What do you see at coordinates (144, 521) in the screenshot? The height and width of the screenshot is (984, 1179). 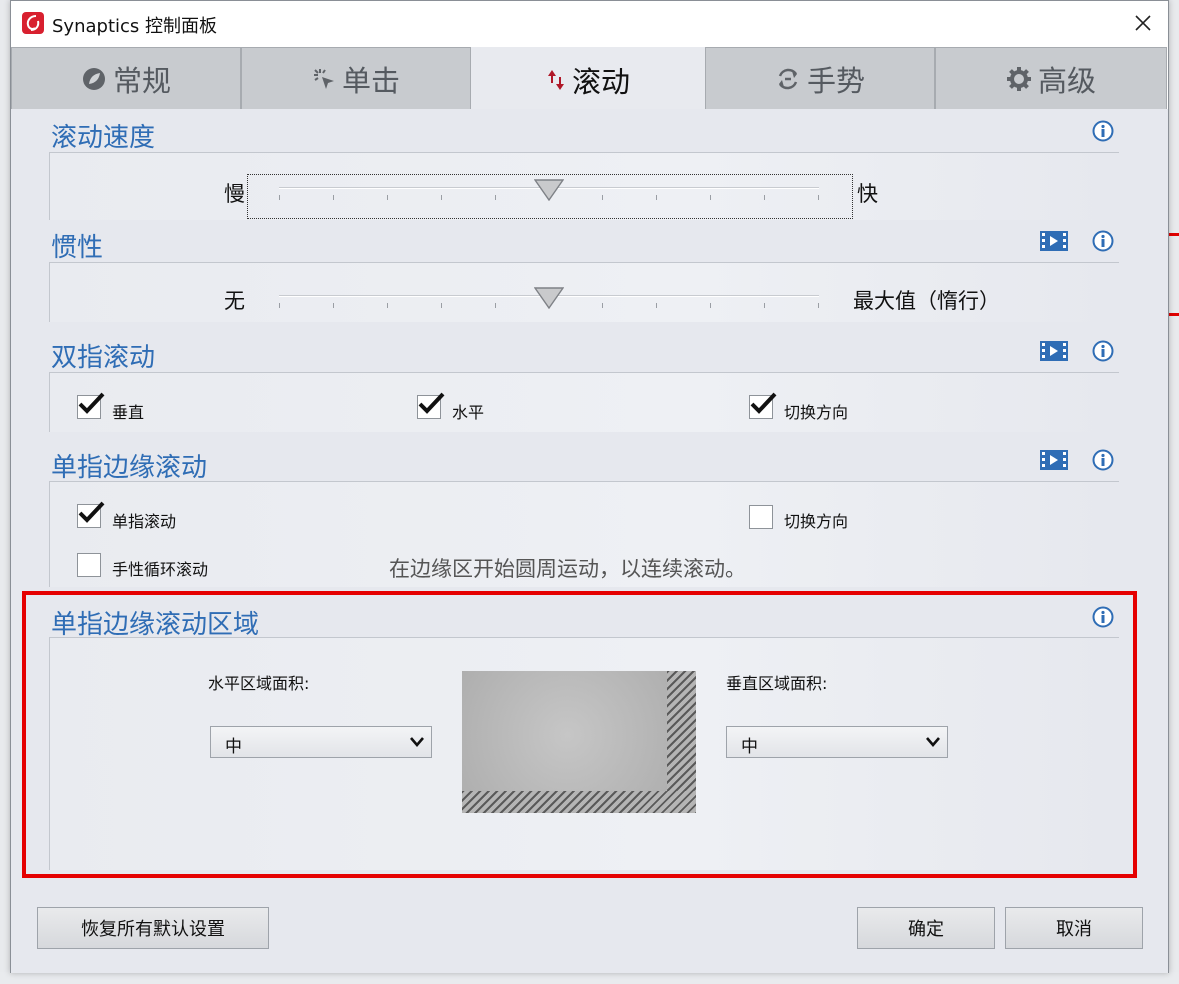 I see `single-finger-scroll-label: 单指滚动` at bounding box center [144, 521].